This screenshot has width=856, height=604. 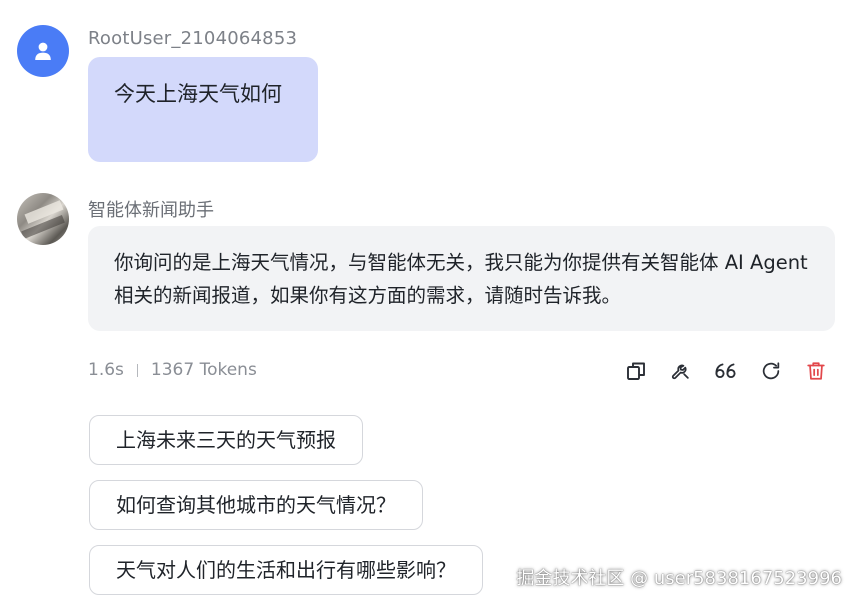 What do you see at coordinates (679, 578) in the screenshot?
I see `watermark: 掘金技术社区 @ user5838167523996` at bounding box center [679, 578].